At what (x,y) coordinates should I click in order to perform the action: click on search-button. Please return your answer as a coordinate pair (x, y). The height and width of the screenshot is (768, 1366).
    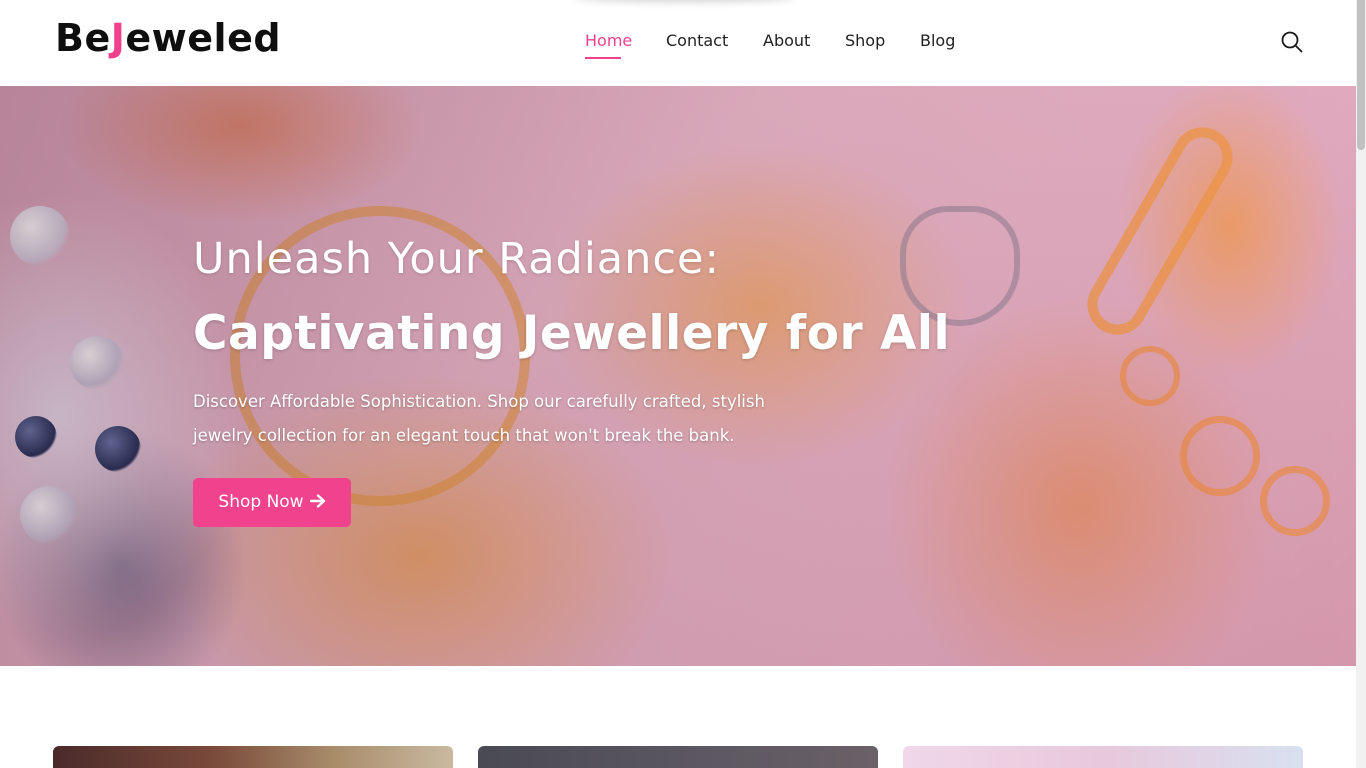
    Looking at the image, I should click on (1292, 42).